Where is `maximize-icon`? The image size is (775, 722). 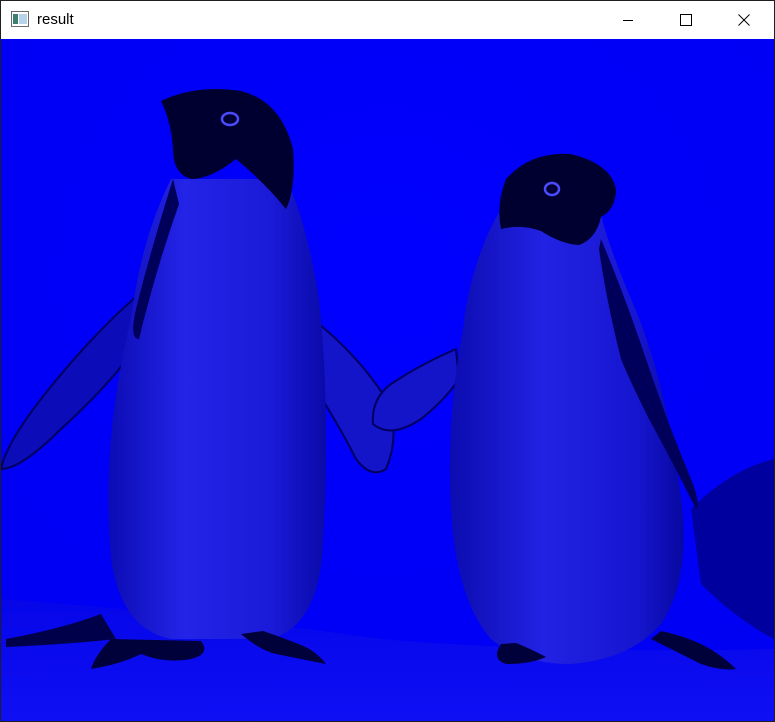 maximize-icon is located at coordinates (686, 20).